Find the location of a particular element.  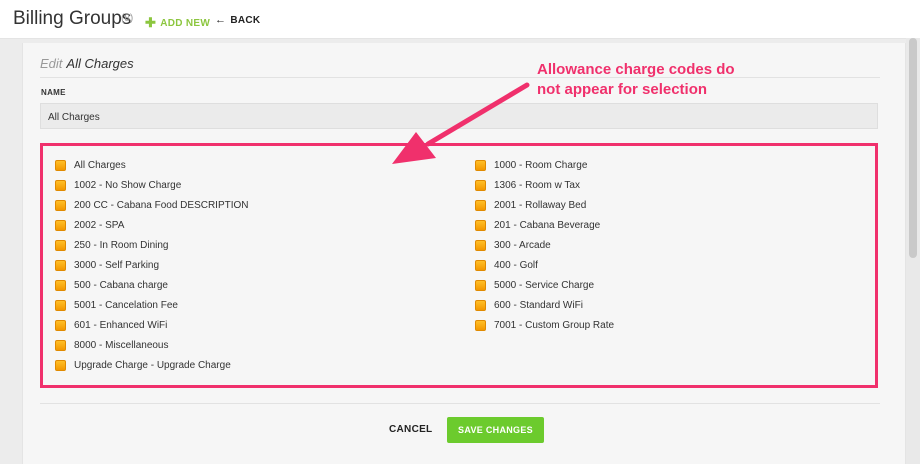

annotation-arrow-icon is located at coordinates (461, 123).